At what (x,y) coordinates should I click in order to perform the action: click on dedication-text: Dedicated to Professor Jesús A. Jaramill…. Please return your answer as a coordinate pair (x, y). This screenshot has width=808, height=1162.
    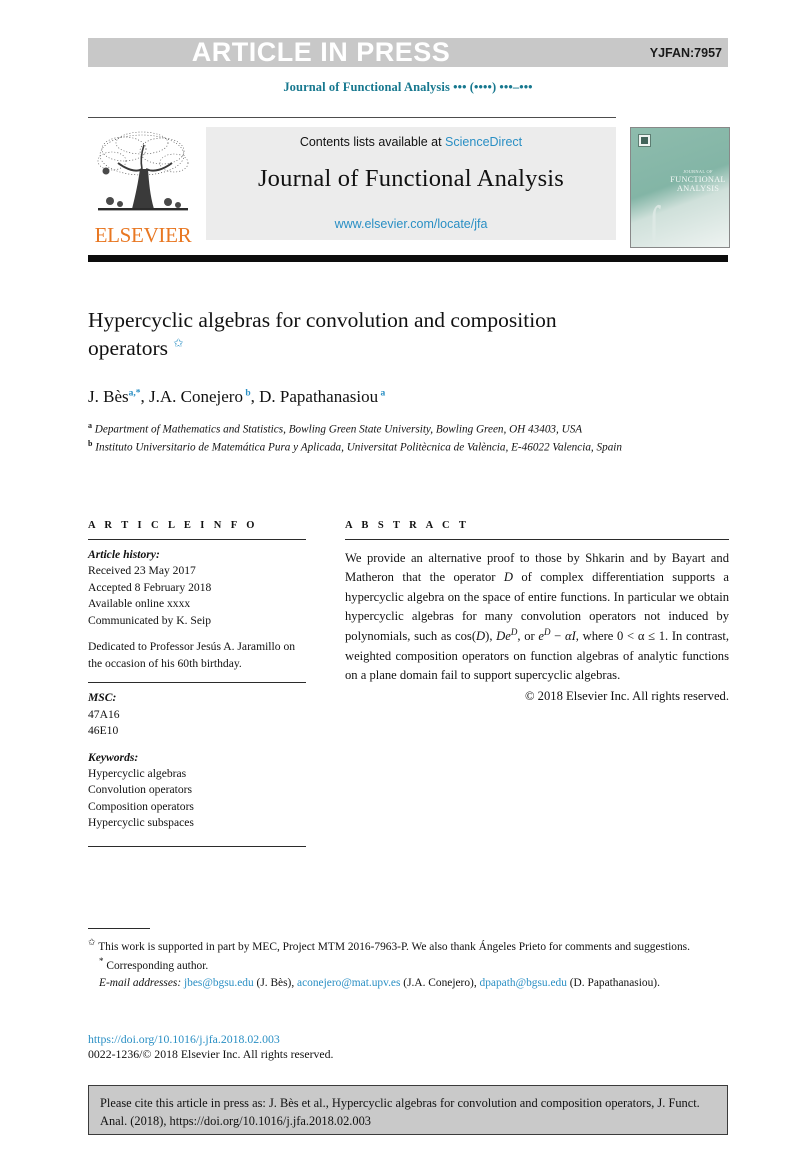
    Looking at the image, I should click on (192, 655).